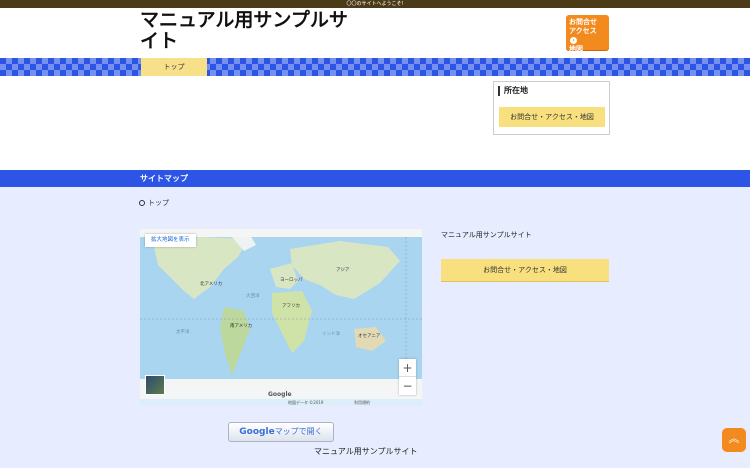 The height and width of the screenshot is (468, 750). Describe the element at coordinates (298, 431) in the screenshot. I see `open-map-label: マップで開く` at that location.